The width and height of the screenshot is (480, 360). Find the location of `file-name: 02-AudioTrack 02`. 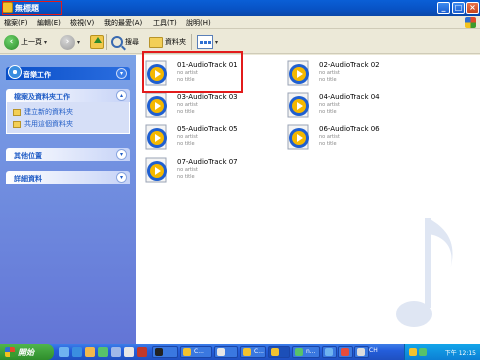

file-name: 02-AudioTrack 02 is located at coordinates (349, 65).